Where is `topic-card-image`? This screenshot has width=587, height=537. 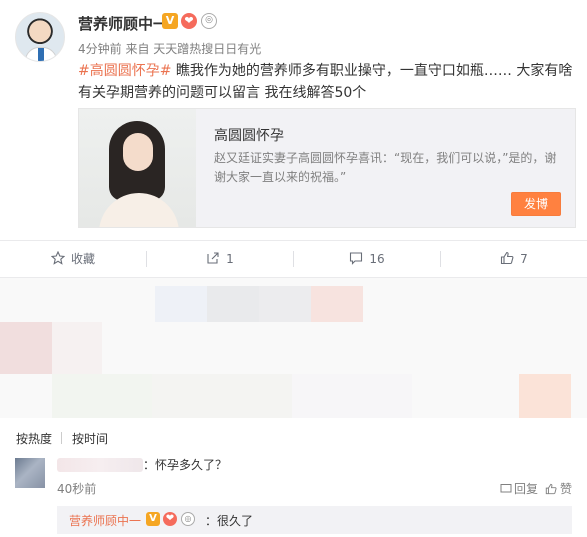
topic-card-image is located at coordinates (137, 168).